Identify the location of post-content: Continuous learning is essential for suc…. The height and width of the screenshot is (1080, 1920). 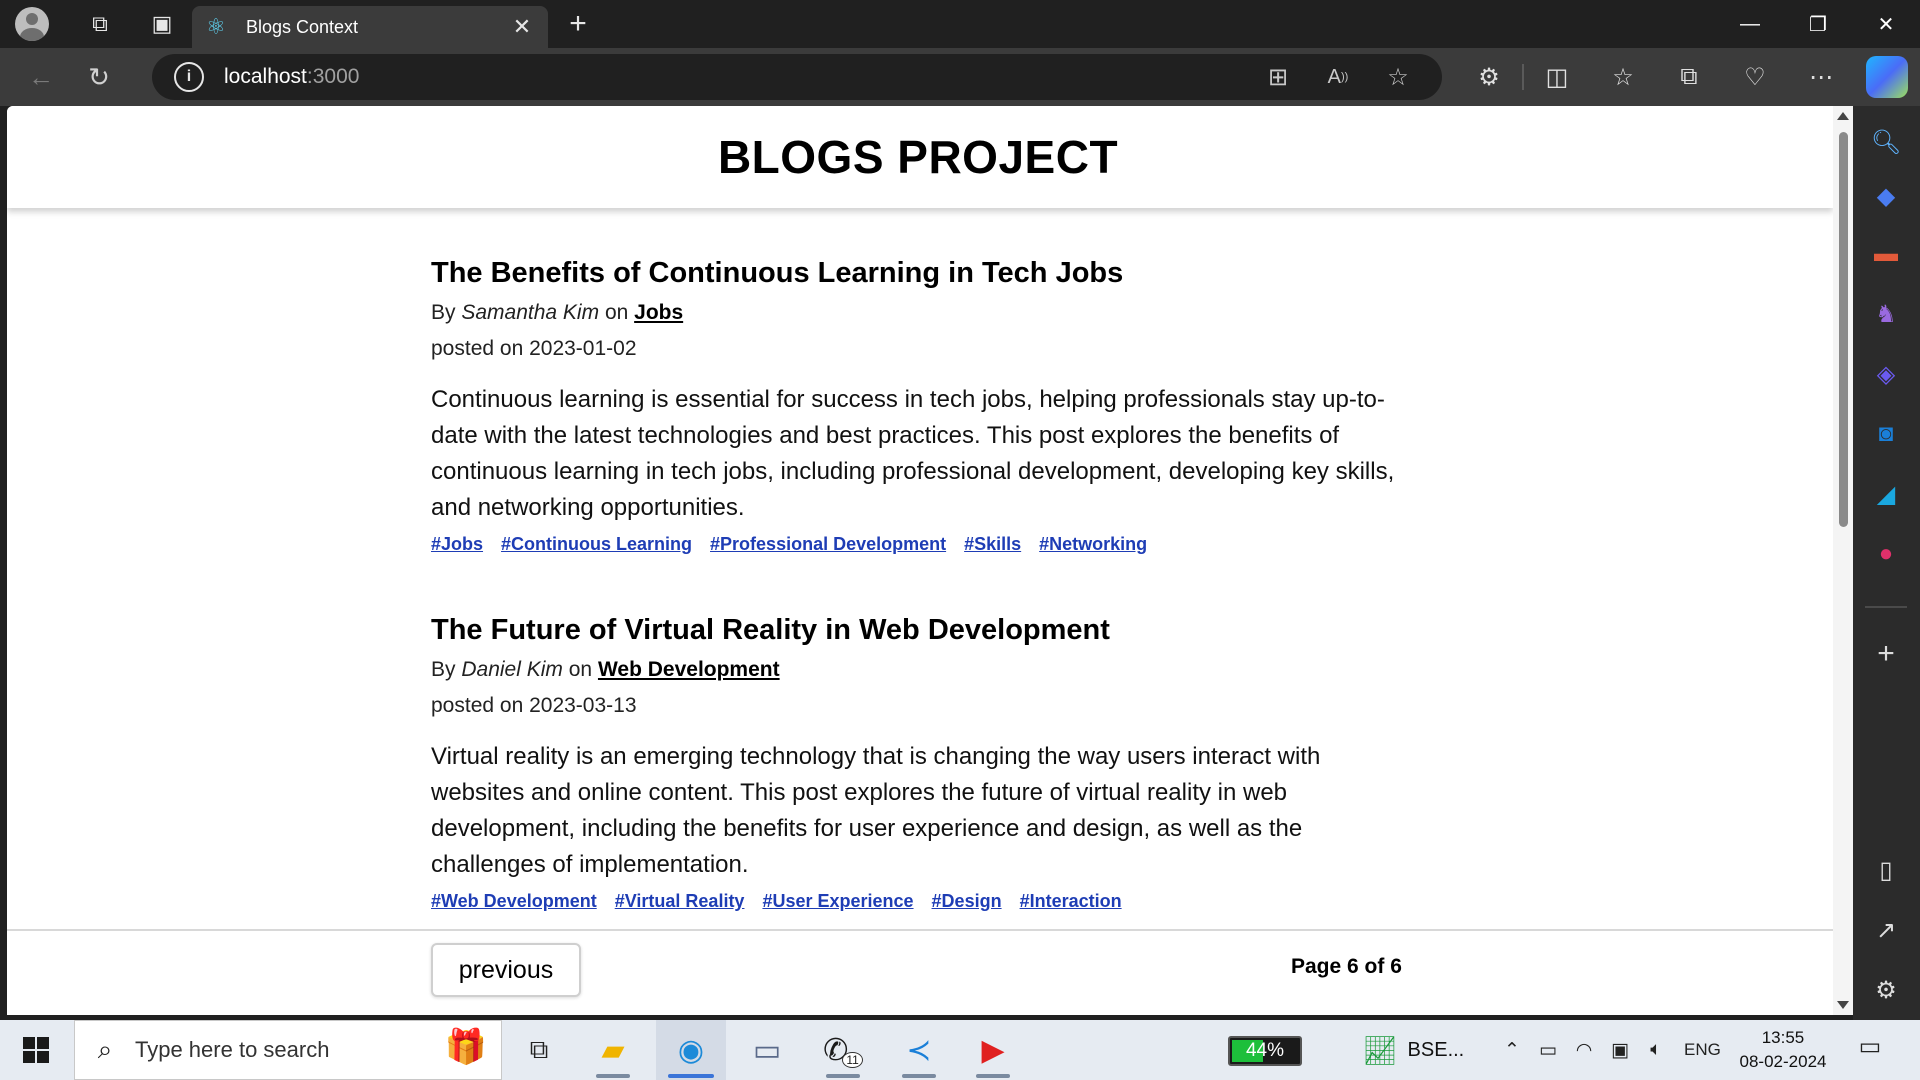
(913, 453).